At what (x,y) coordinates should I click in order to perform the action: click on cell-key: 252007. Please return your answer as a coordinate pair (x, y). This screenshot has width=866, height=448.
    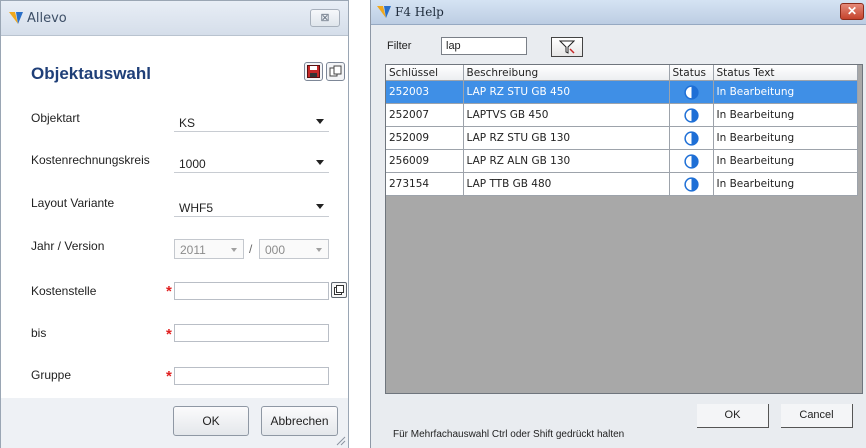
    Looking at the image, I should click on (425, 115).